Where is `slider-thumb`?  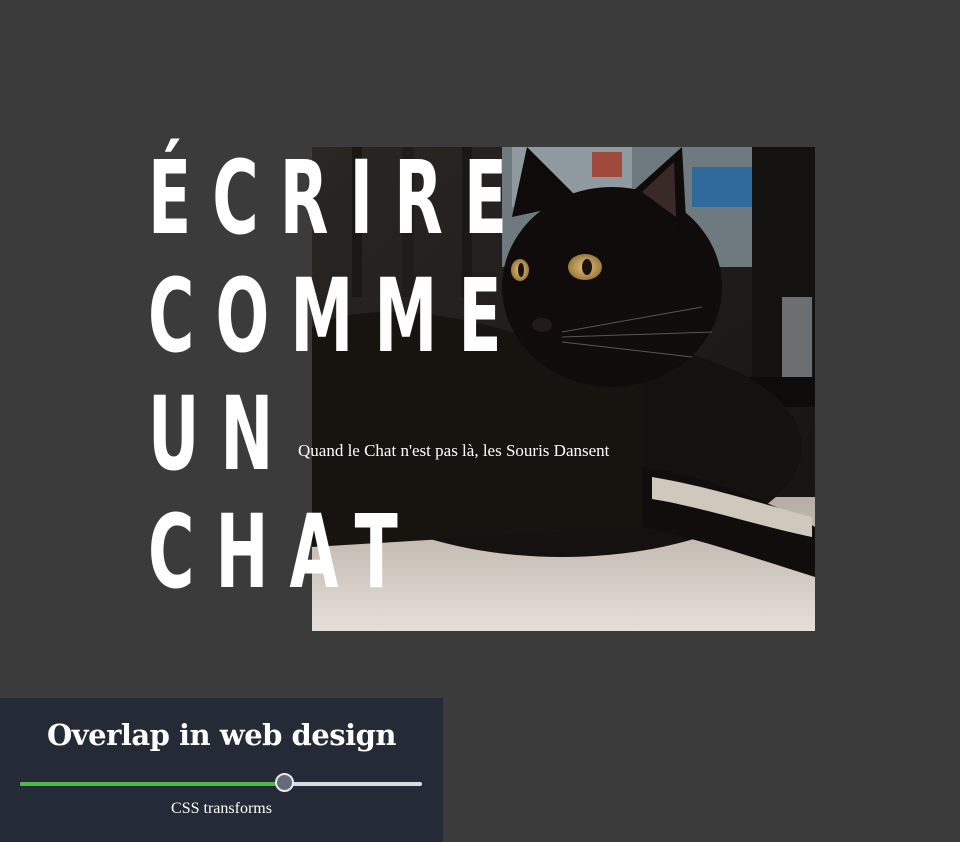
slider-thumb is located at coordinates (284, 782).